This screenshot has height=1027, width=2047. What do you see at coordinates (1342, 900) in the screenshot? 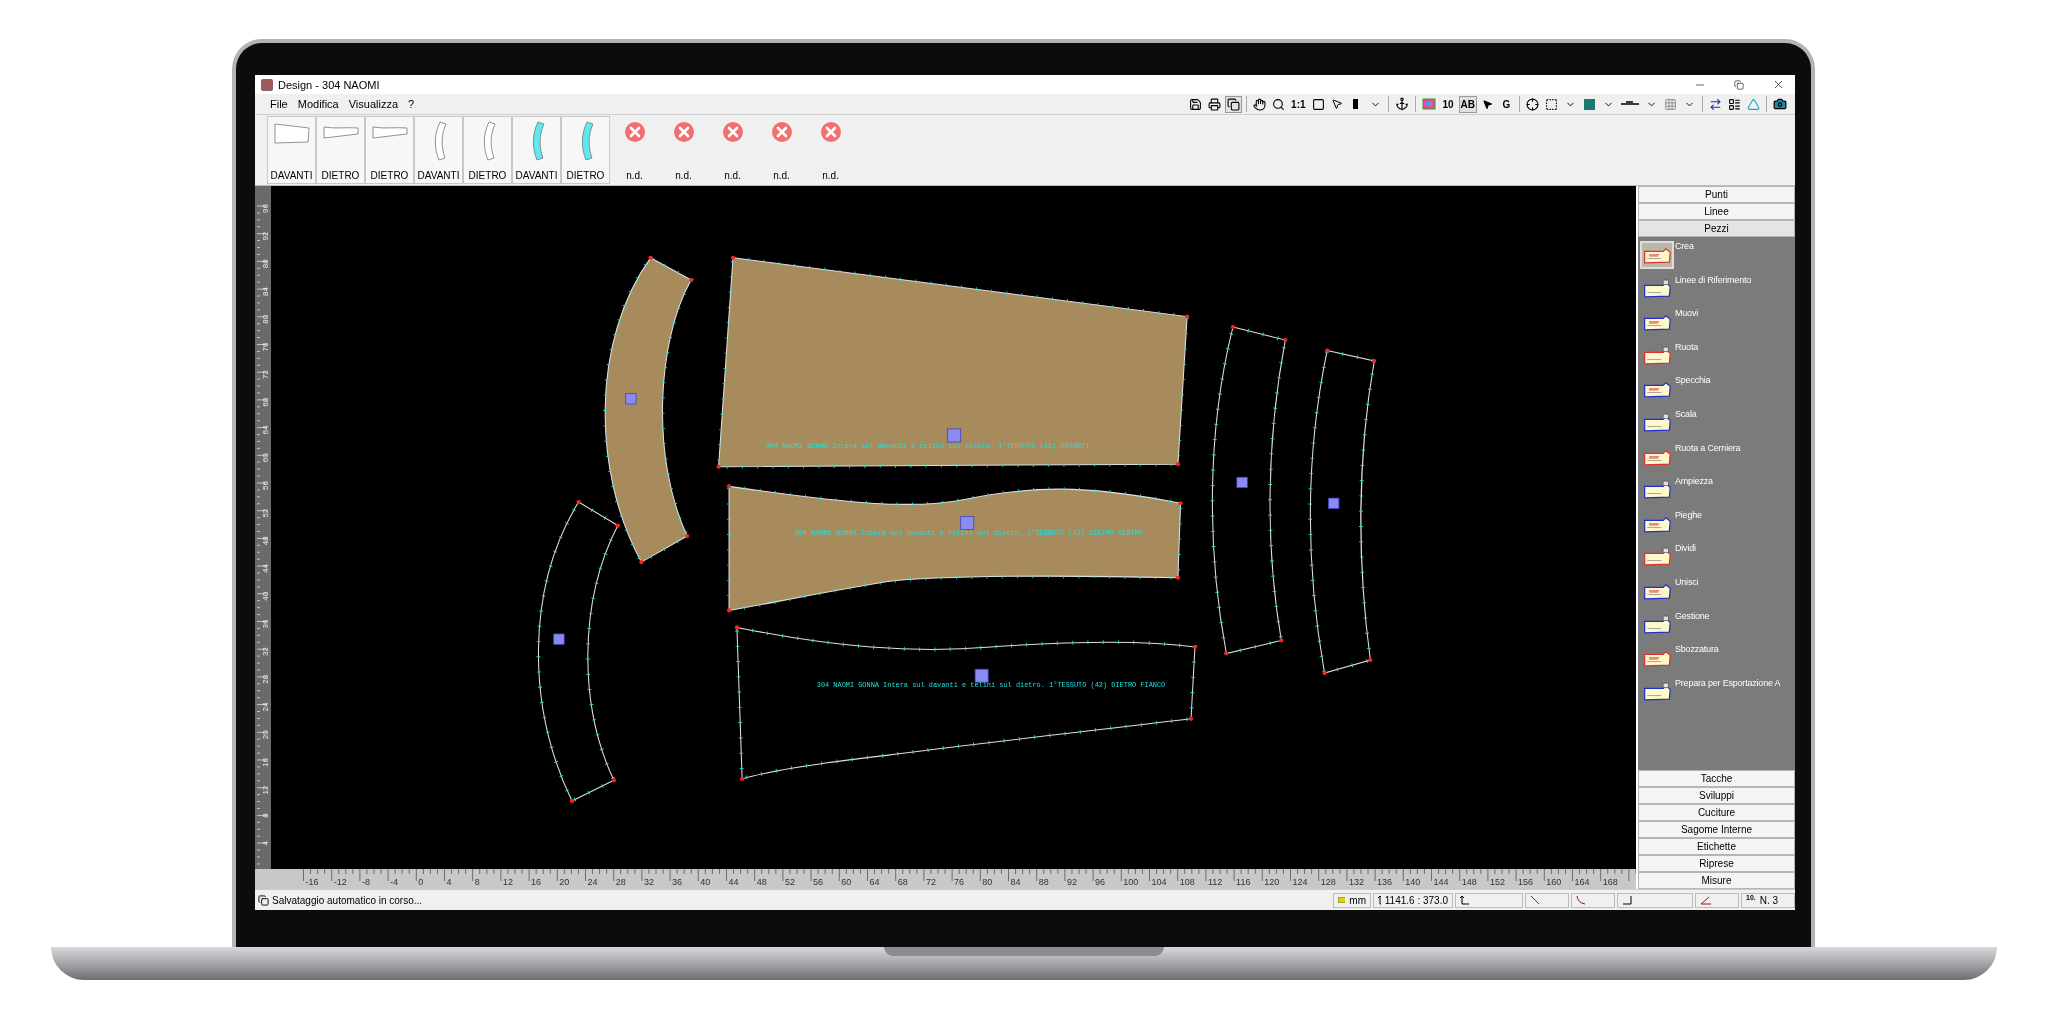
I see `ruler-icon` at bounding box center [1342, 900].